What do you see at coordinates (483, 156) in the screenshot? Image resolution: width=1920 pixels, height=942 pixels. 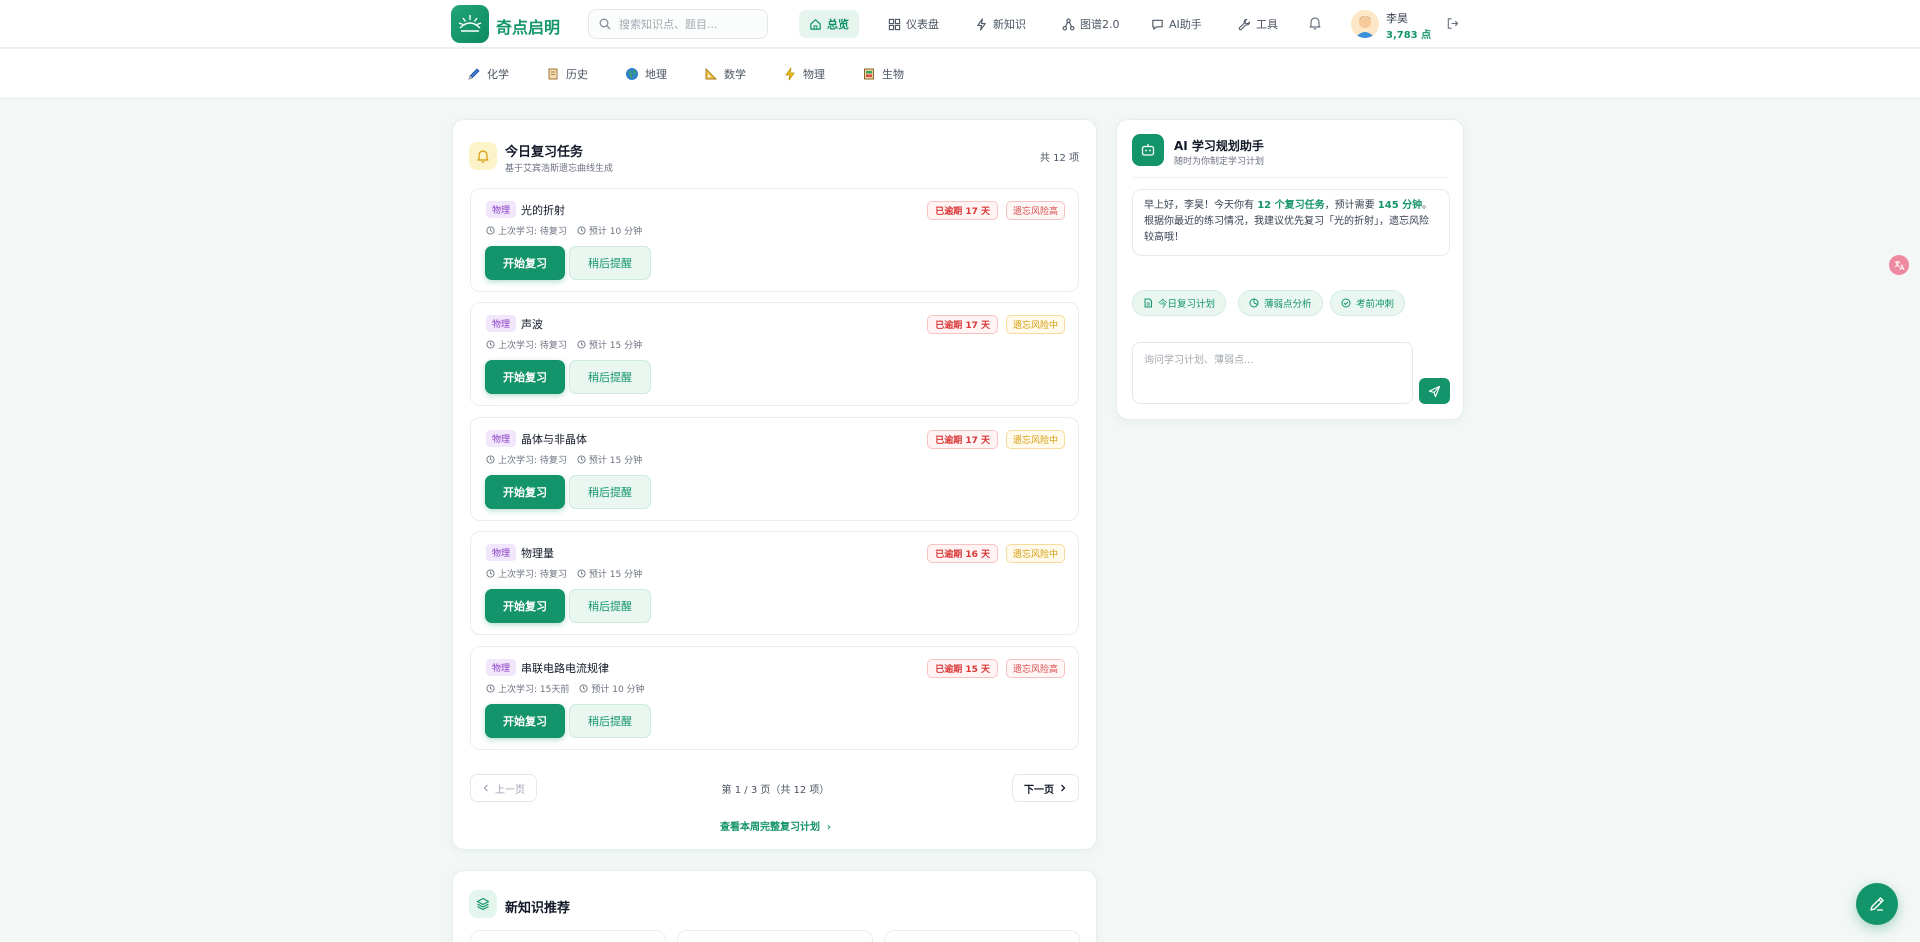 I see `bell-icon` at bounding box center [483, 156].